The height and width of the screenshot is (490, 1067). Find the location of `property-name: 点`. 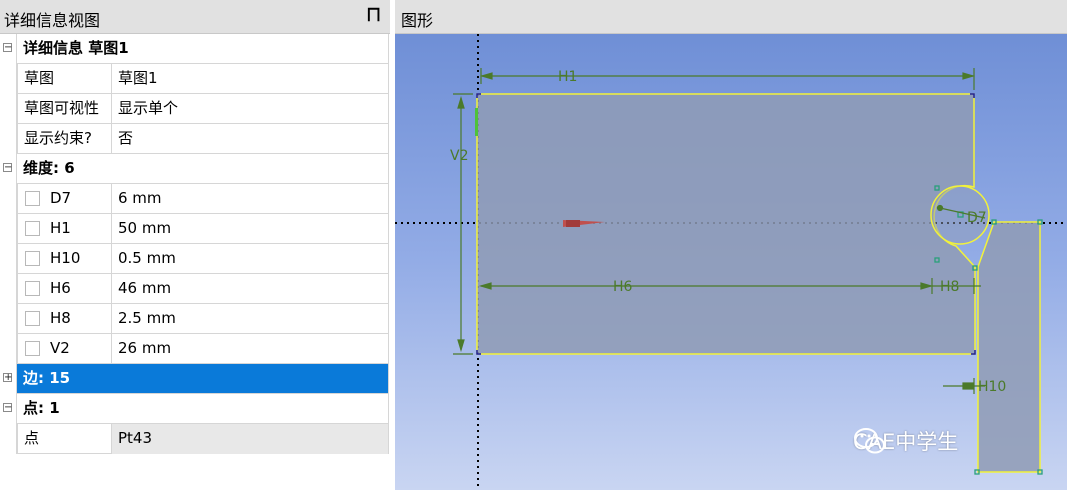

property-name: 点 is located at coordinates (64, 439).